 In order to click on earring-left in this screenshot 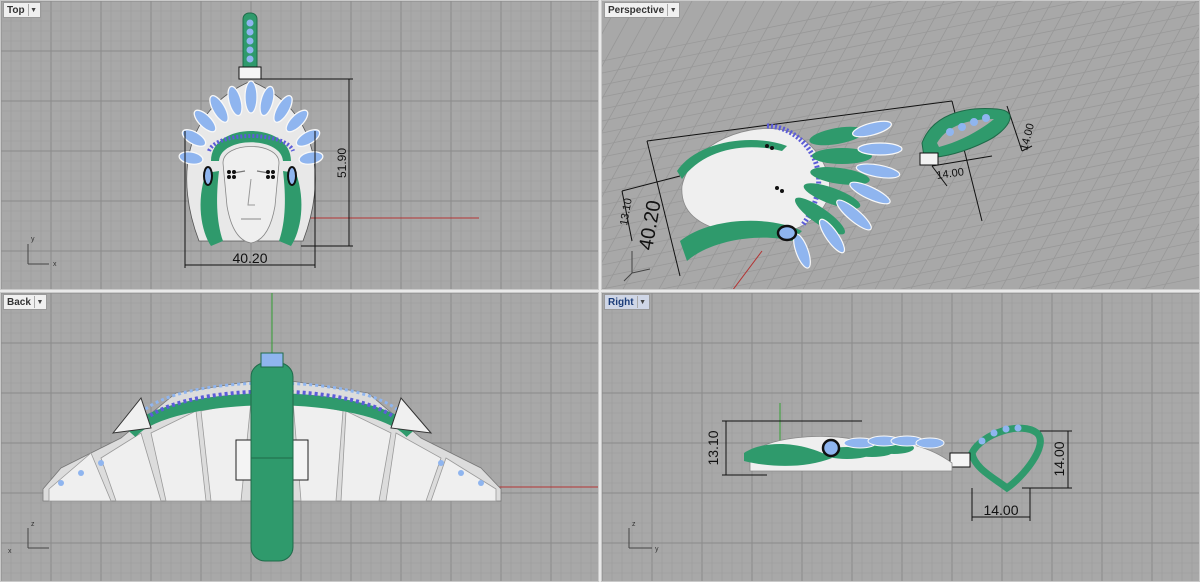, I will do `click(208, 176)`.